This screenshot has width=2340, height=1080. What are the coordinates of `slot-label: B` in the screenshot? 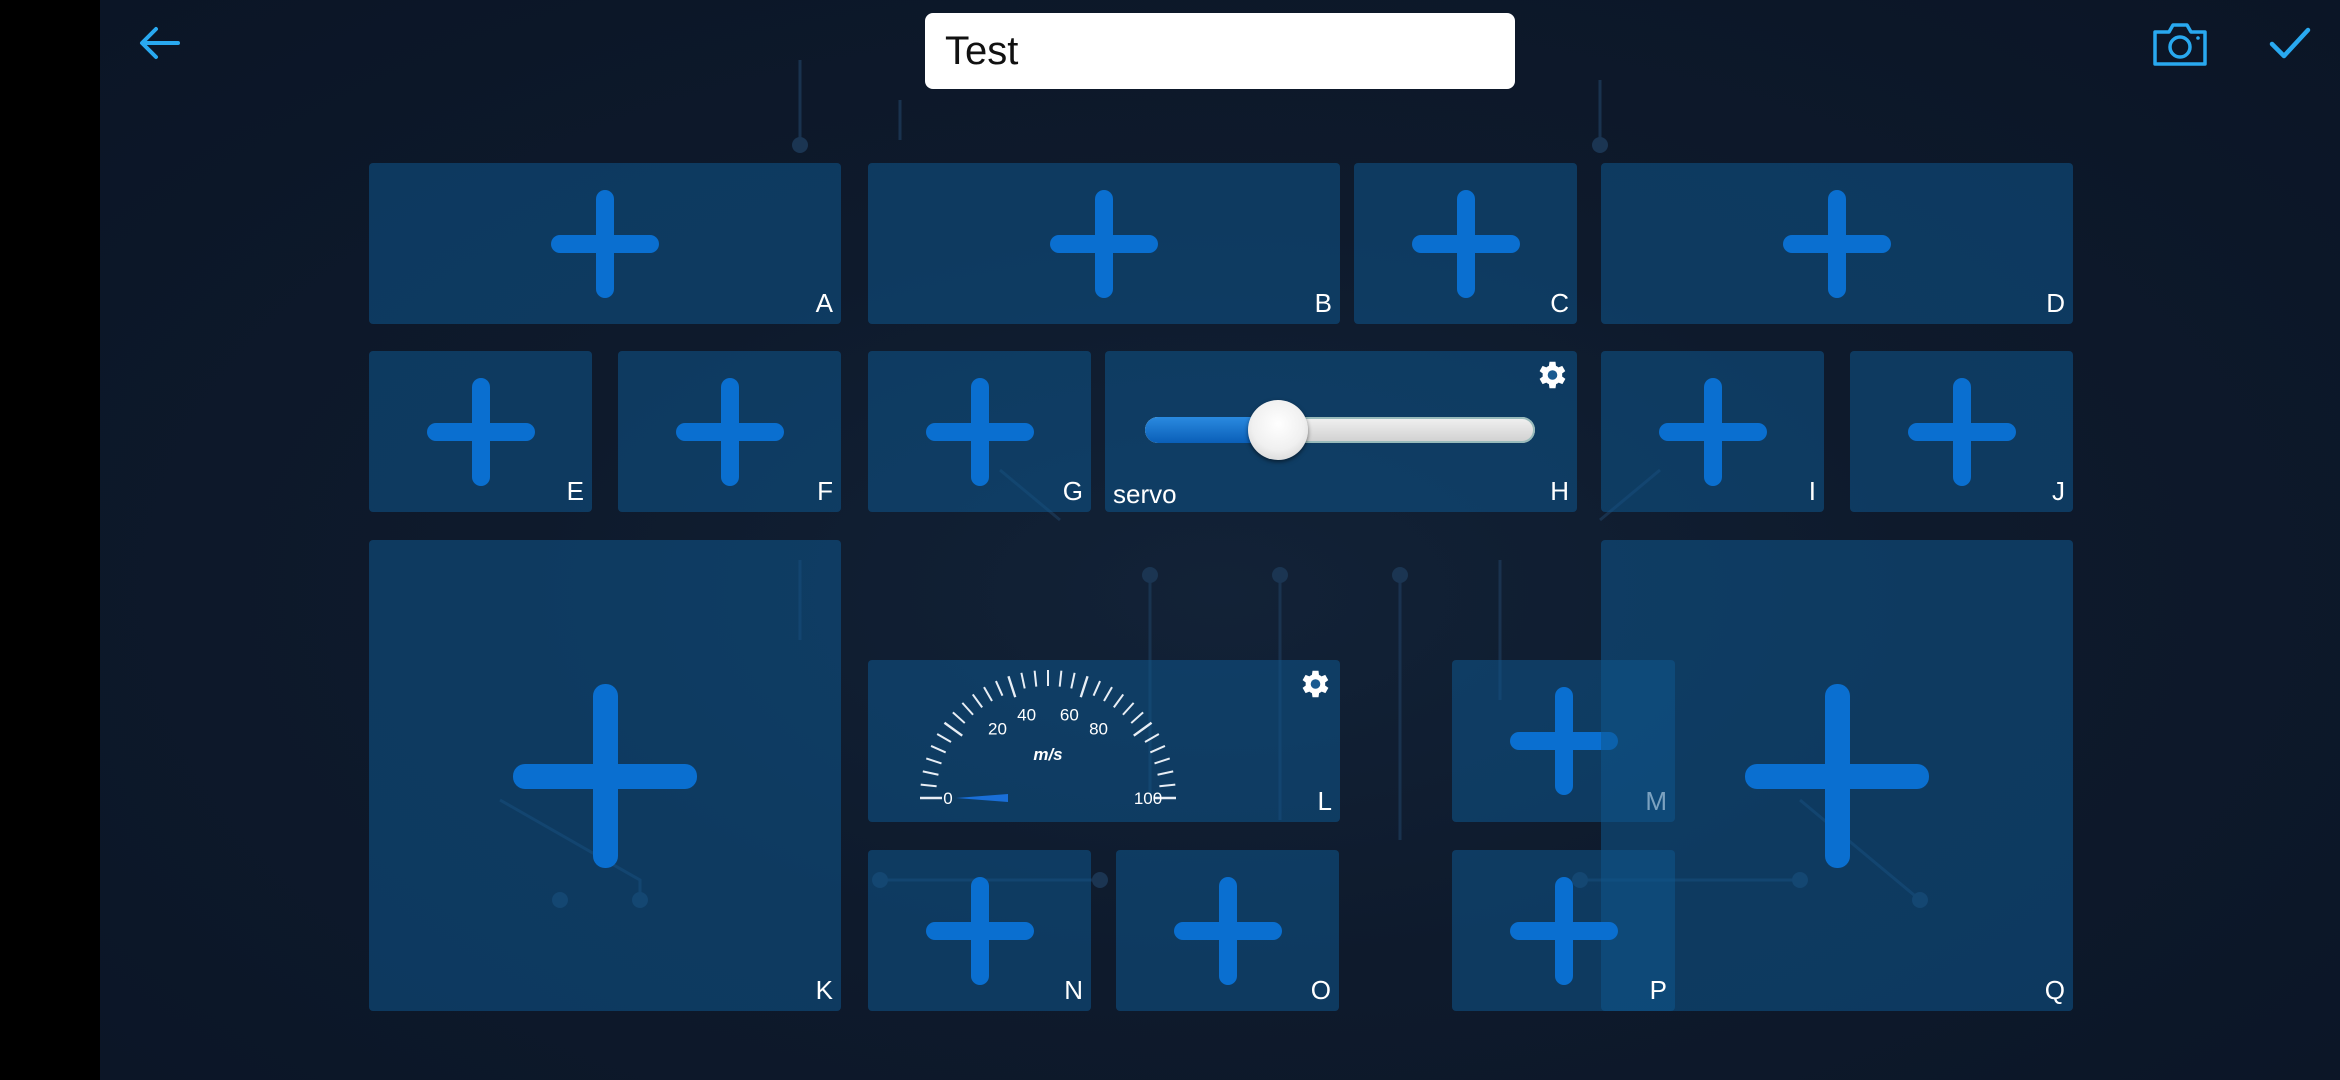 It's located at (1323, 303).